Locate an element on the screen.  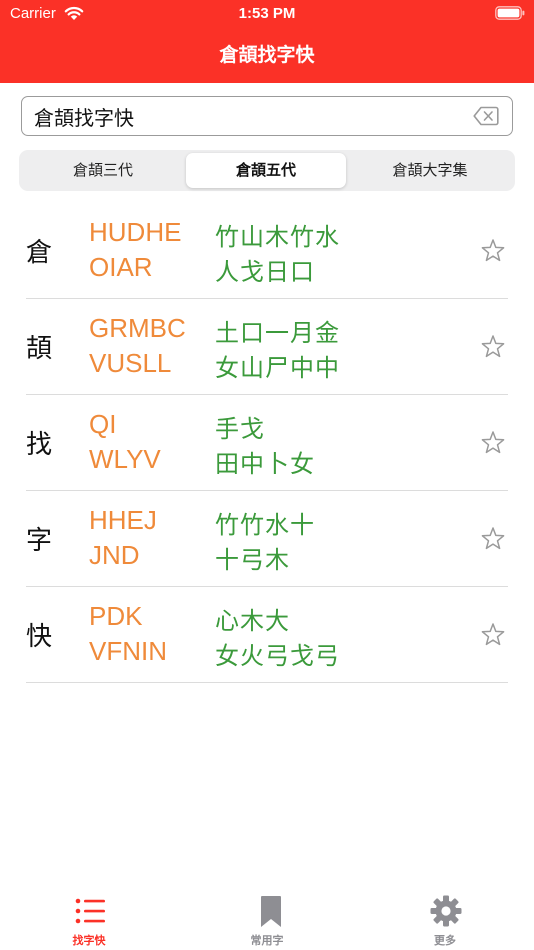
cangjie-code-secondary: VFNIN is located at coordinates (128, 651).